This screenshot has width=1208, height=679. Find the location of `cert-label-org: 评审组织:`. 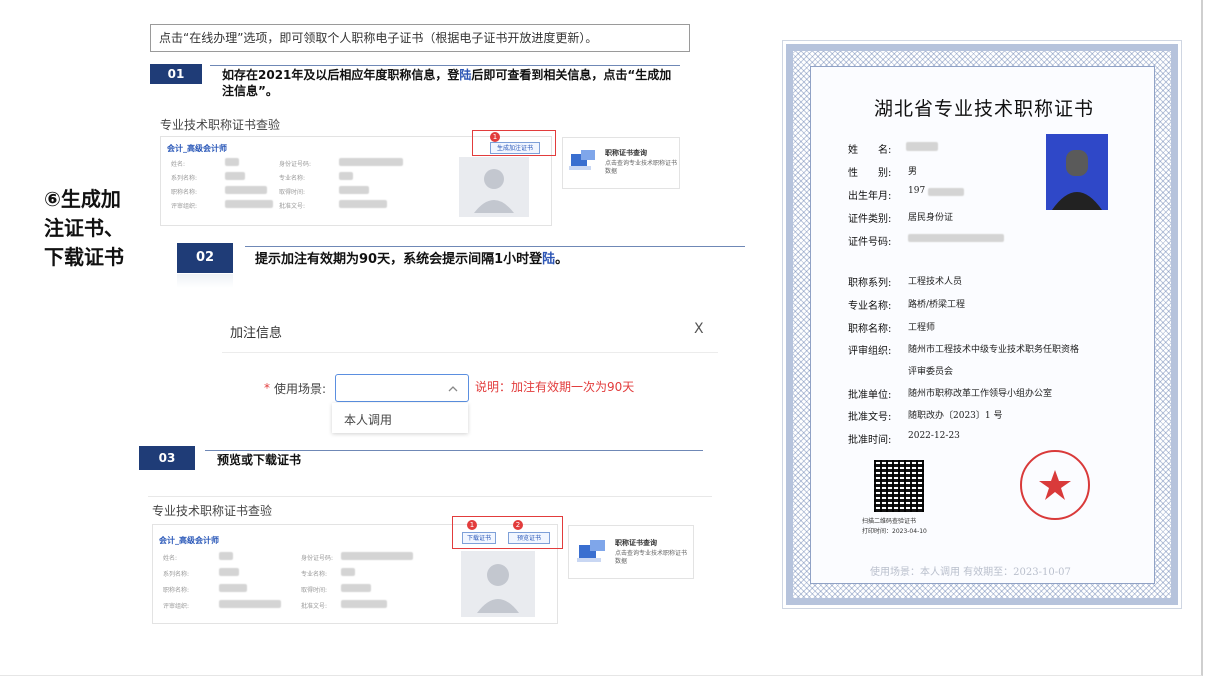

cert-label-org: 评审组织: is located at coordinates (870, 351).